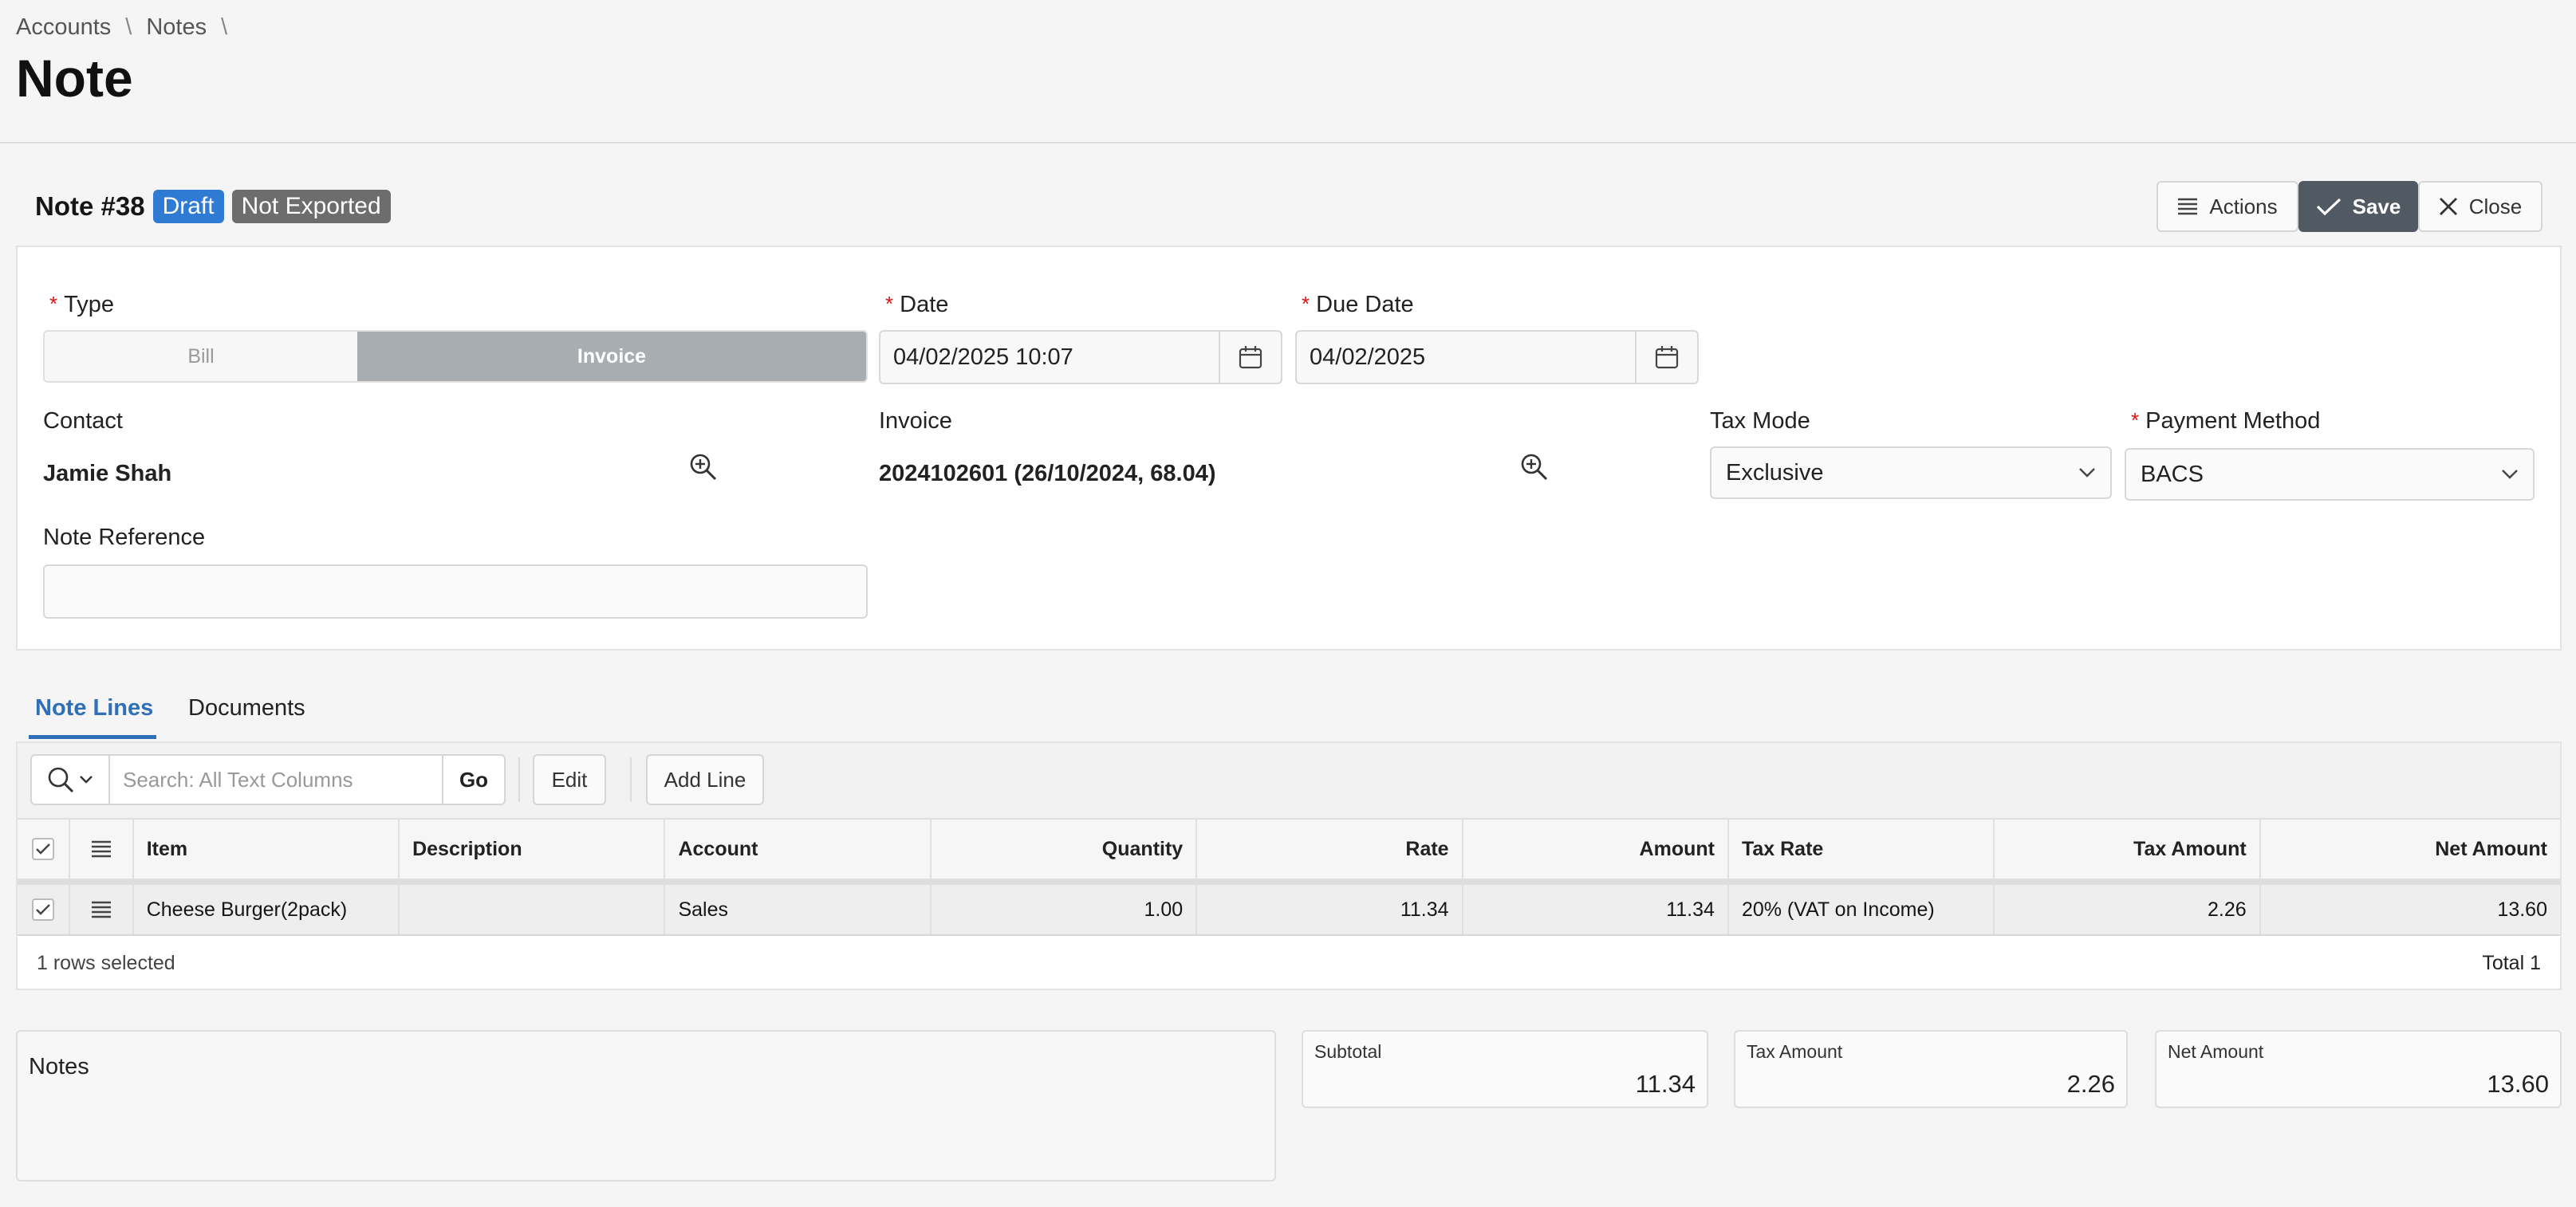  Describe the element at coordinates (1596, 849) in the screenshot. I see `column-header-amount: Amount` at that location.